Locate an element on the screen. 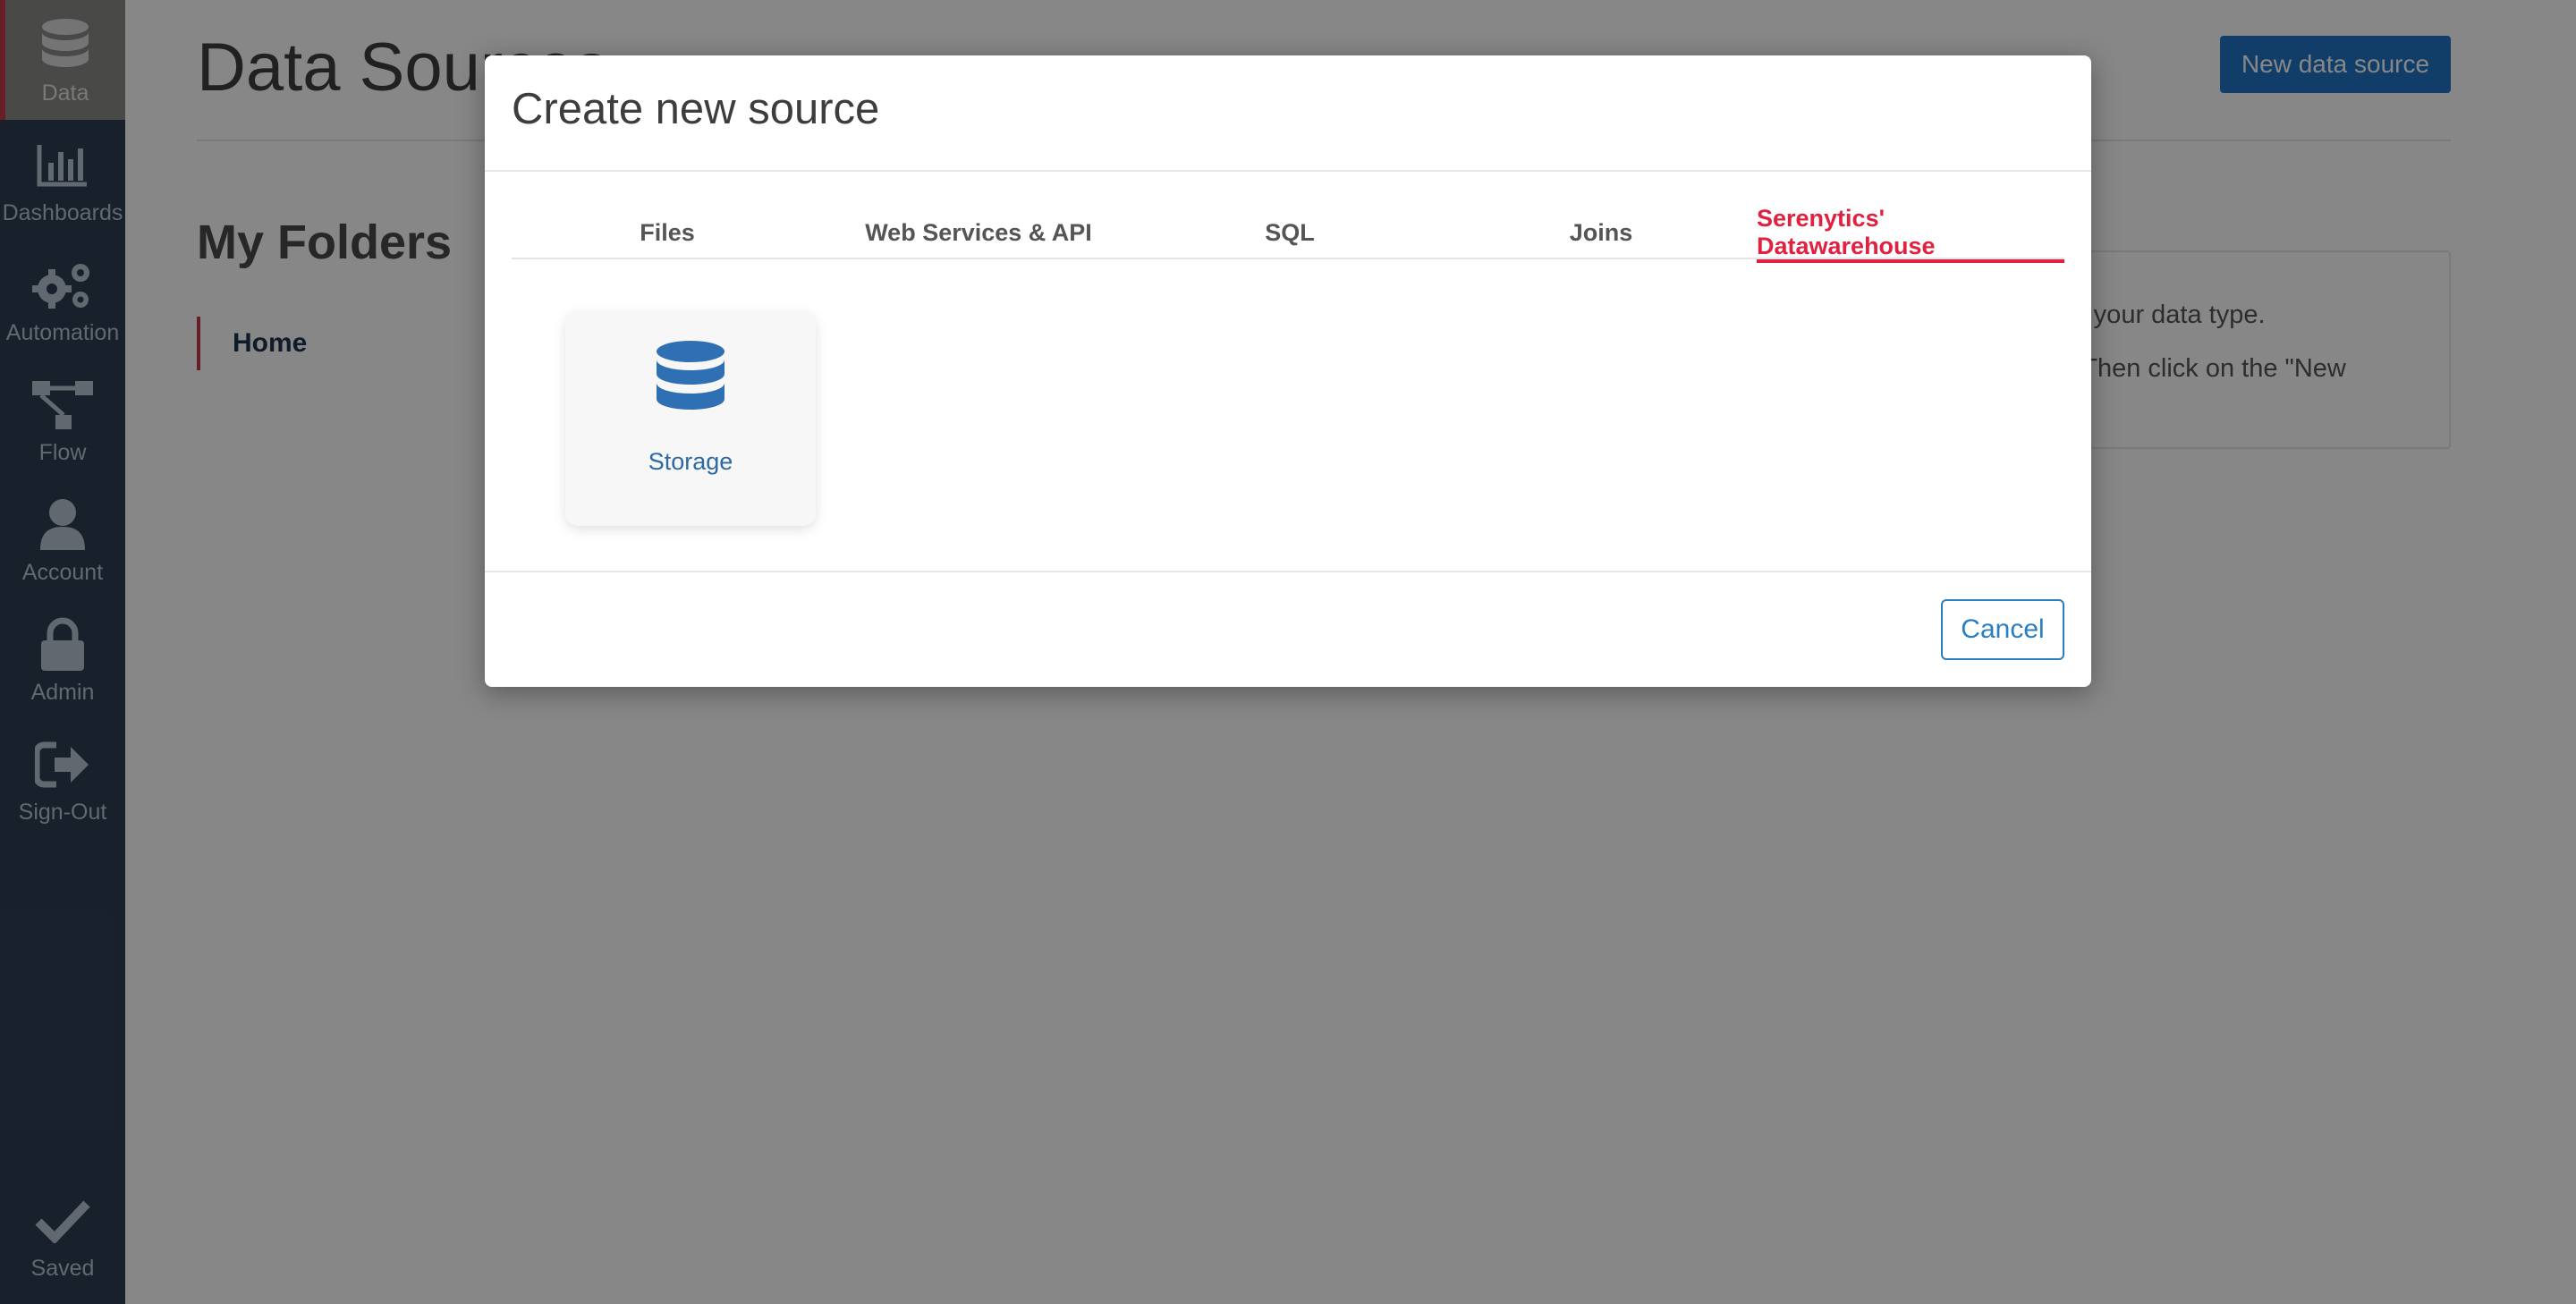 The width and height of the screenshot is (2576, 1304). tab-serenytics-datawarehouse: Serenytics' Datawarehouse is located at coordinates (1910, 234).